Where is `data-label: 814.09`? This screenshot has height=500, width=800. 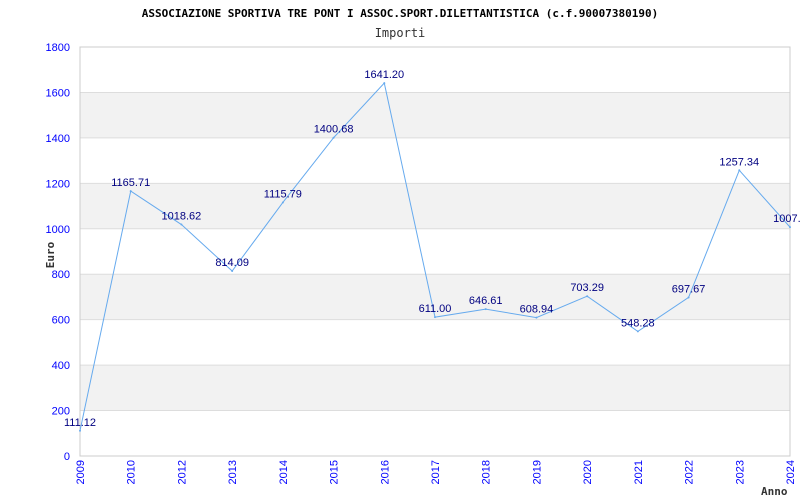 data-label: 814.09 is located at coordinates (232, 263).